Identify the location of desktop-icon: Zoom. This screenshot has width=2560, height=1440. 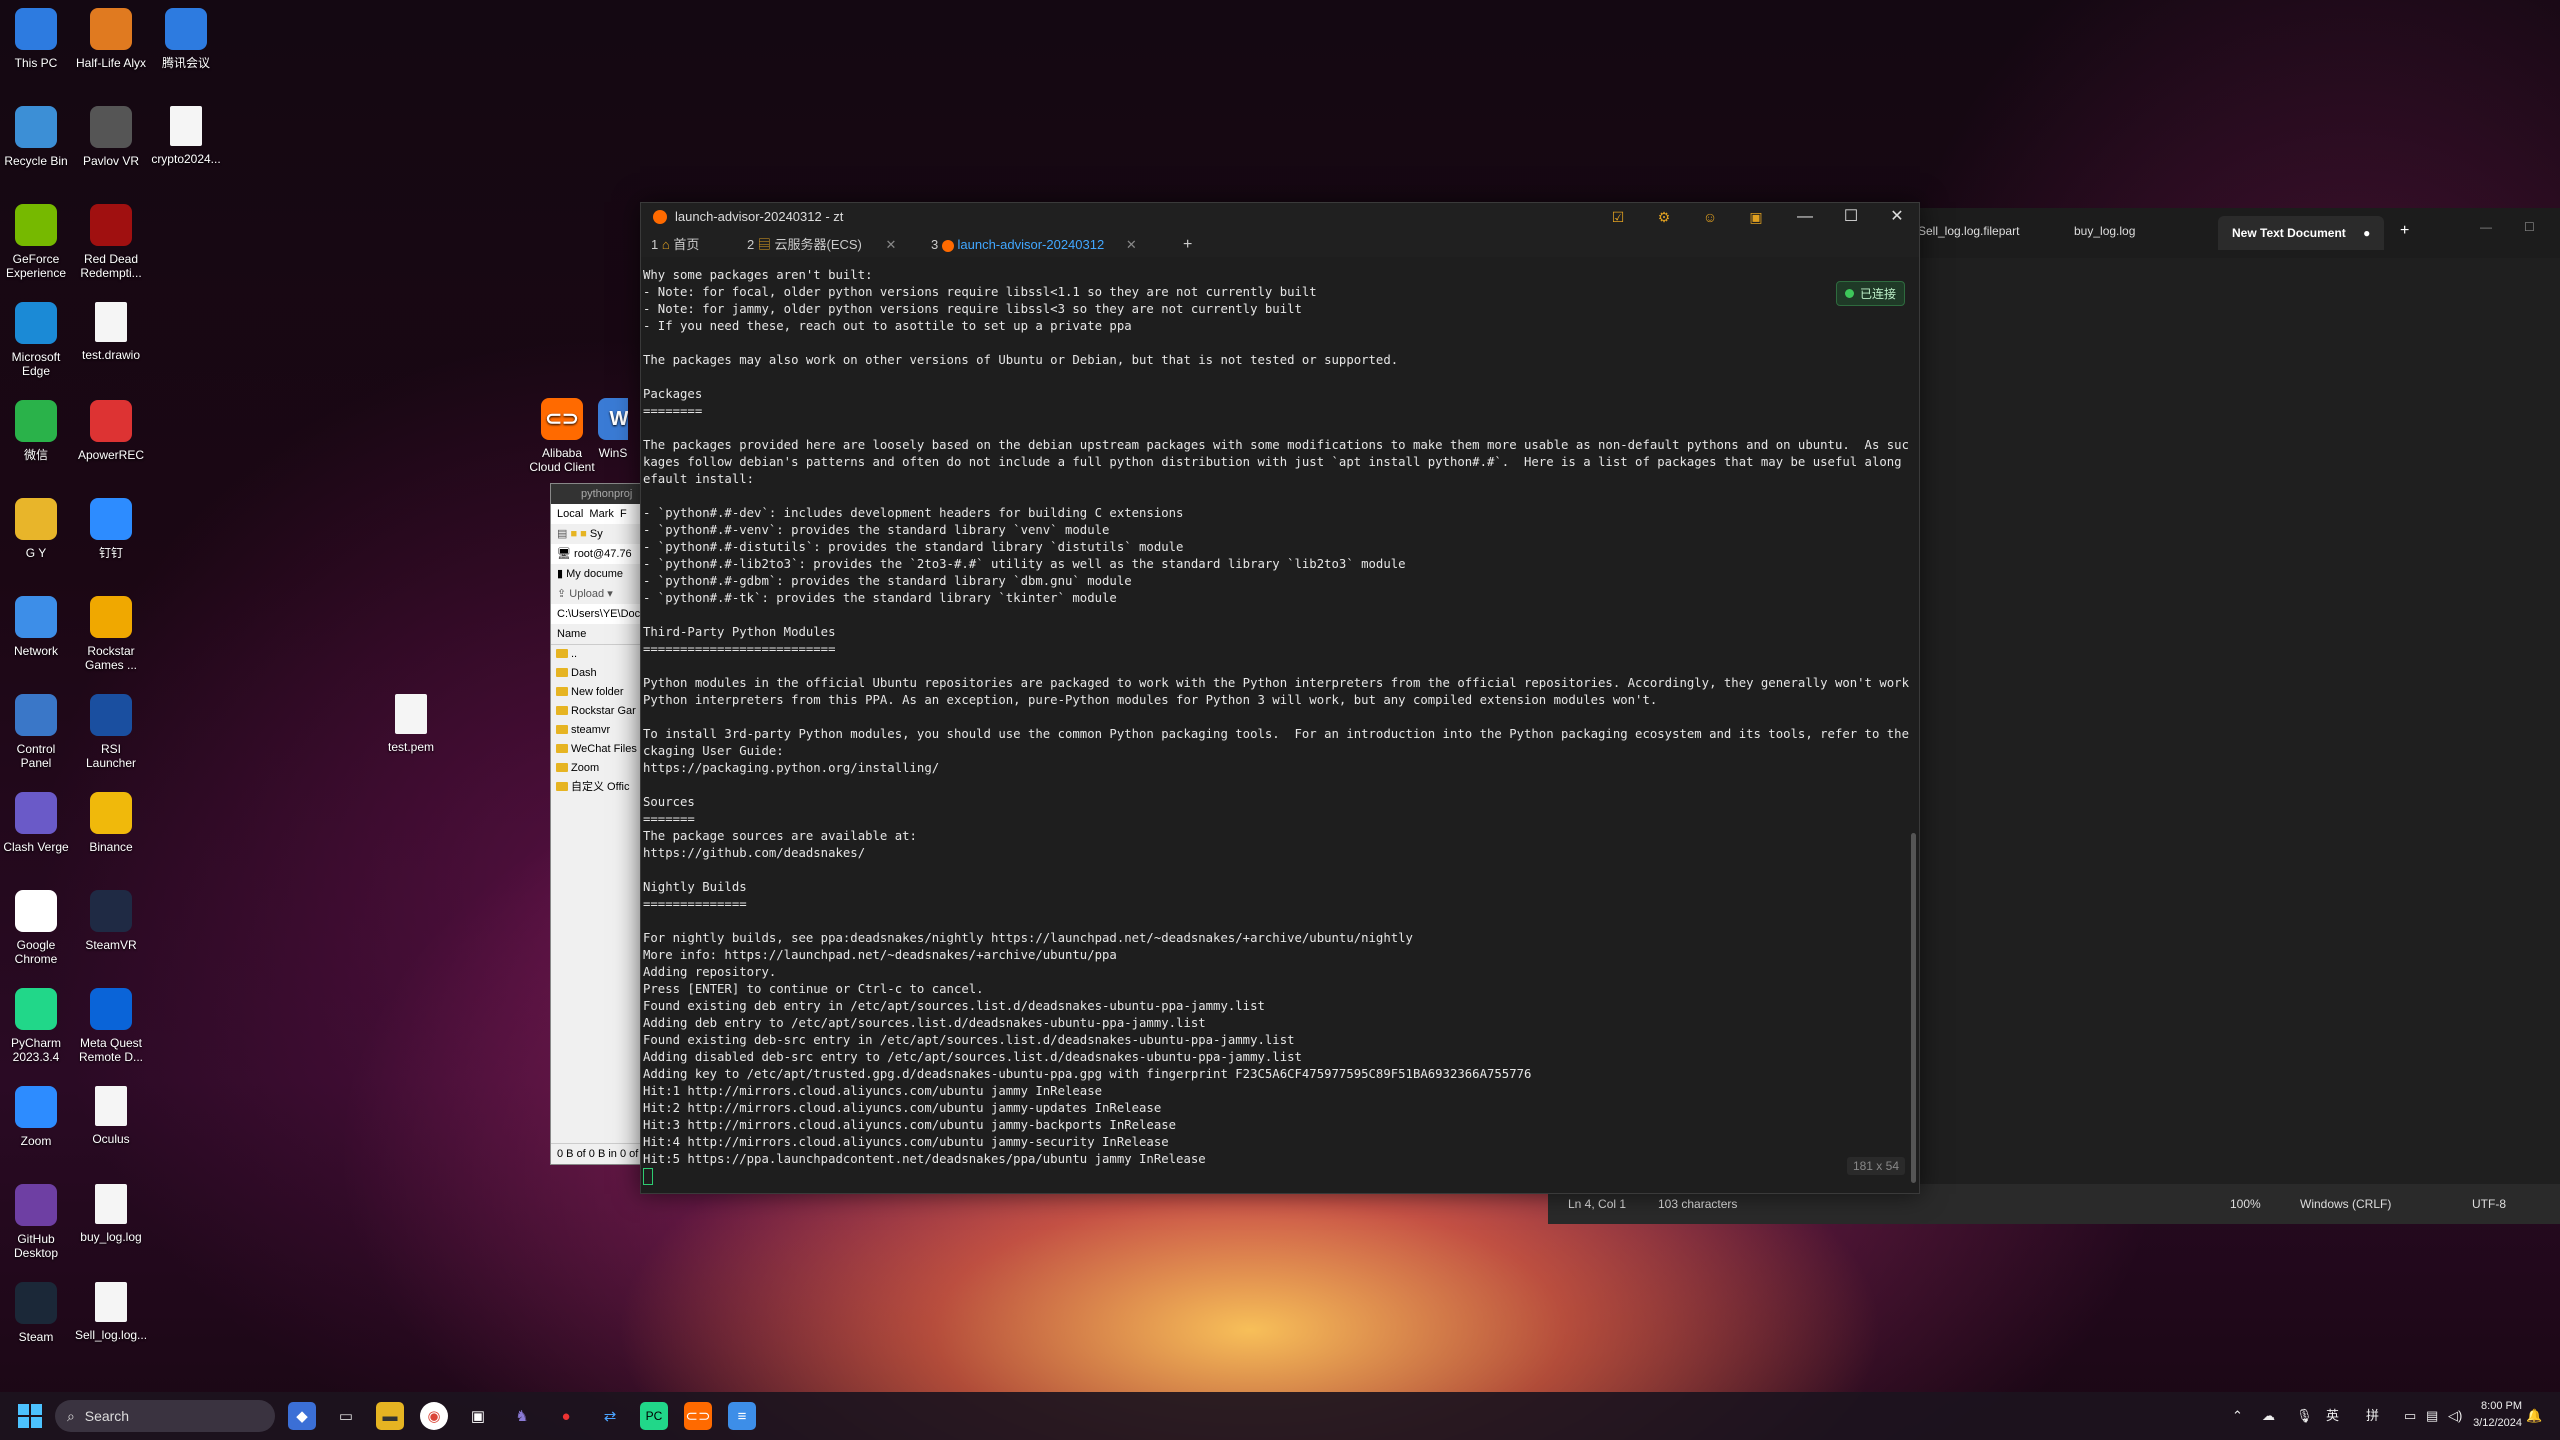
(36, 1117).